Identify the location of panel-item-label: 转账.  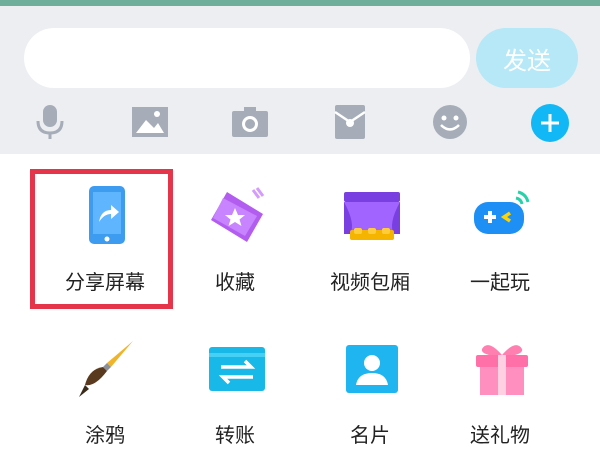
(235, 435).